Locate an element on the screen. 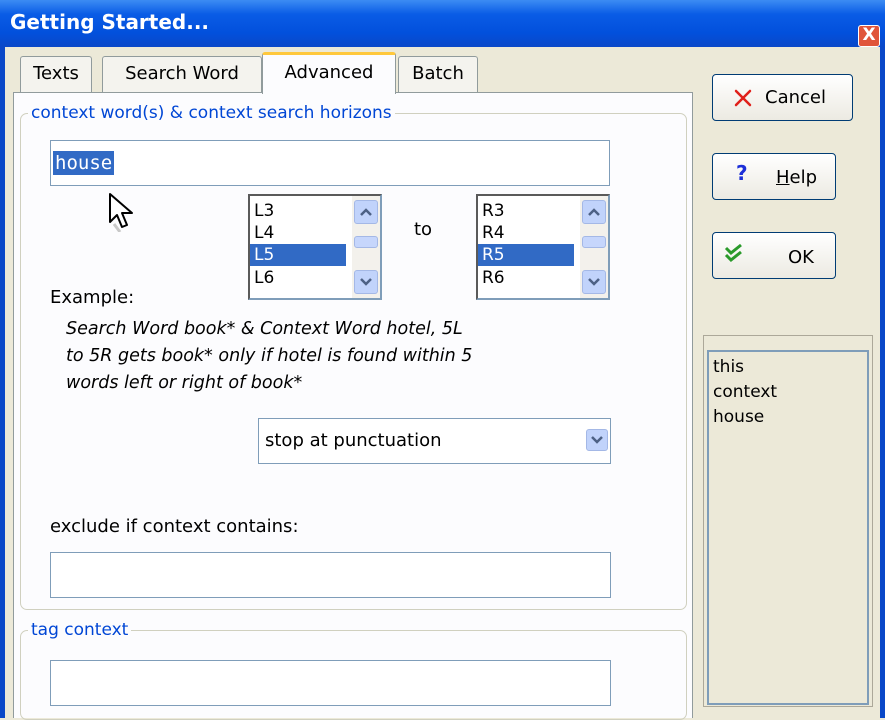 This screenshot has height=720, width=885. help-label: Help is located at coordinates (797, 177).